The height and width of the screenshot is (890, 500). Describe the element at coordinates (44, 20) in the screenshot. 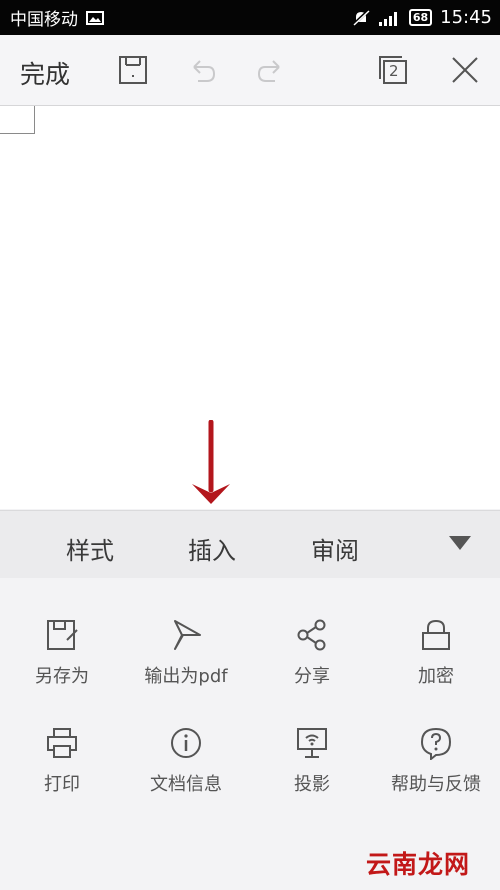

I see `carrier-name: 中国移动` at that location.